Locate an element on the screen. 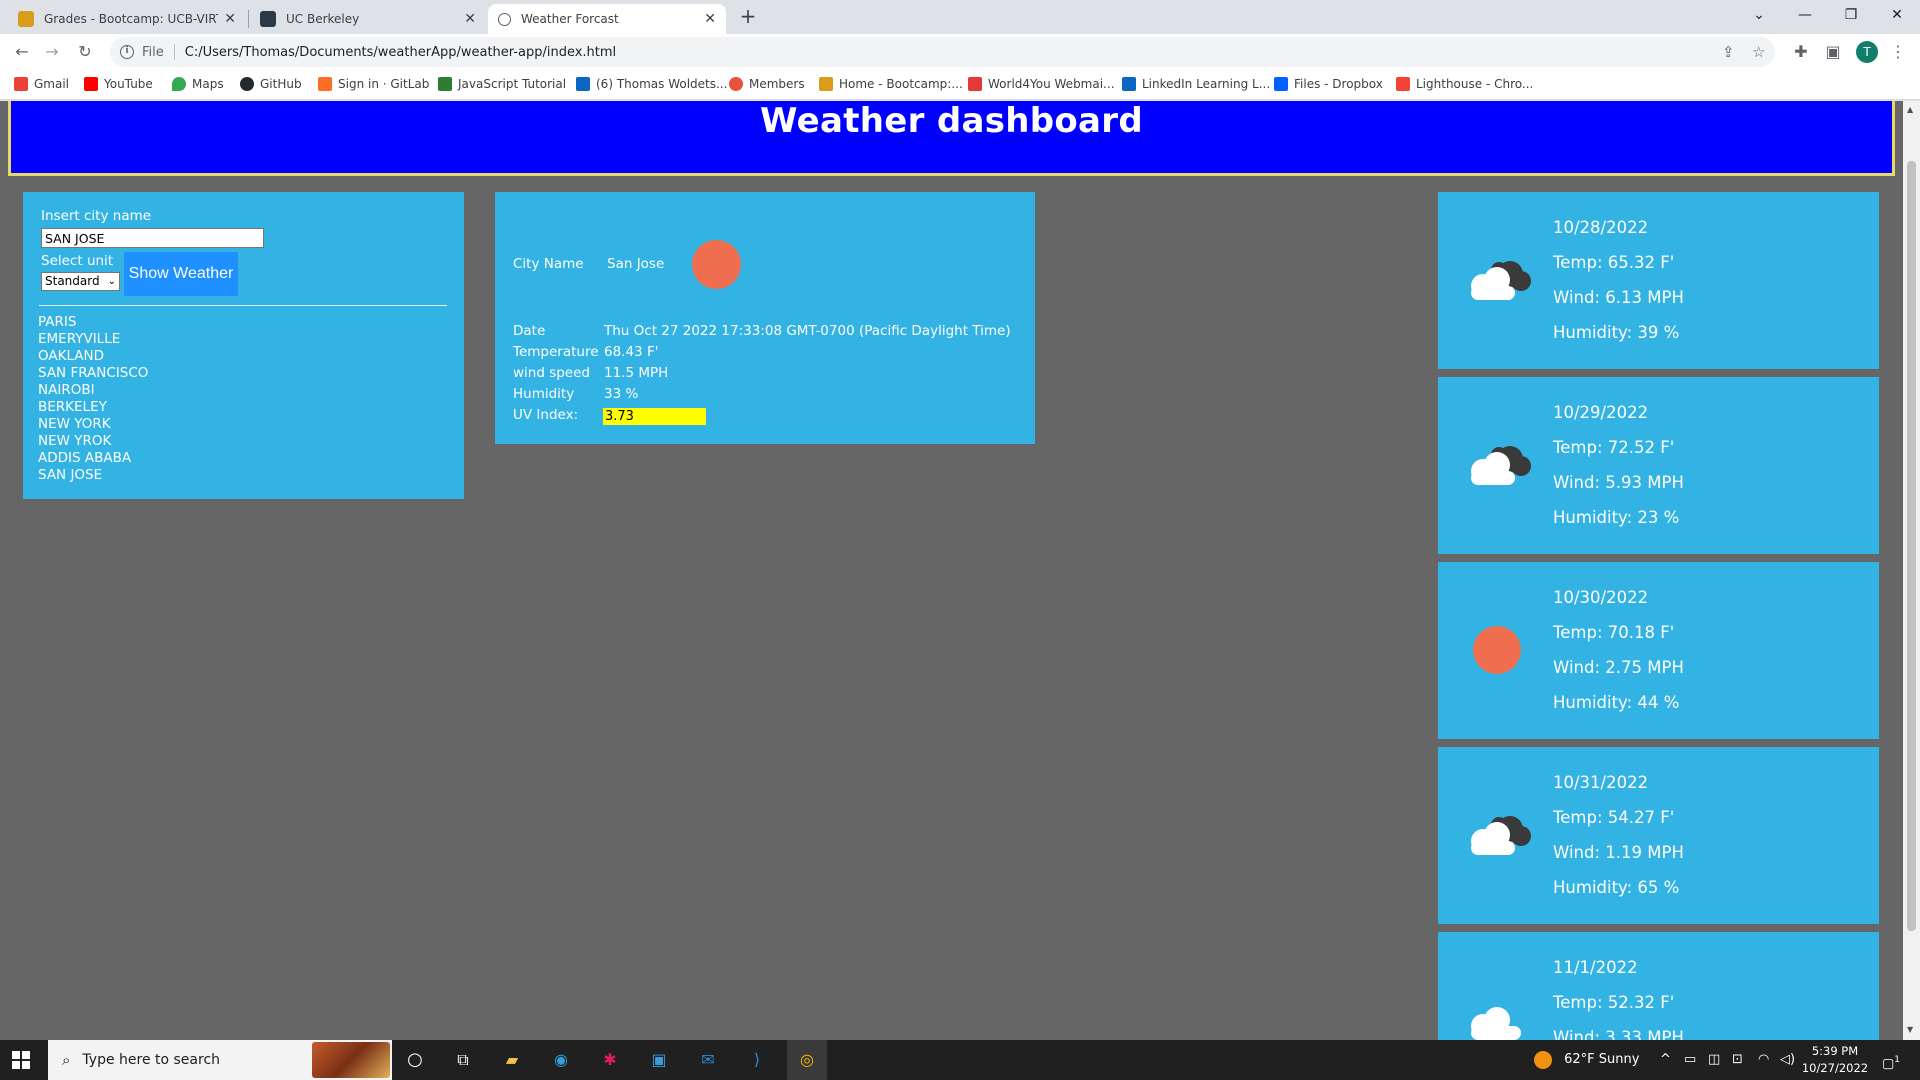 The width and height of the screenshot is (1920, 1080). file-scheme-label: File is located at coordinates (153, 52).